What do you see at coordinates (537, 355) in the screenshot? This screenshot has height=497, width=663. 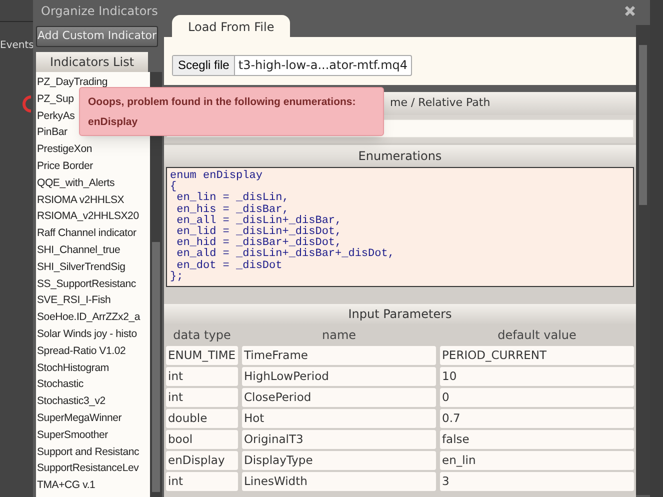 I see `param-field: PERIOD_CURRENT` at bounding box center [537, 355].